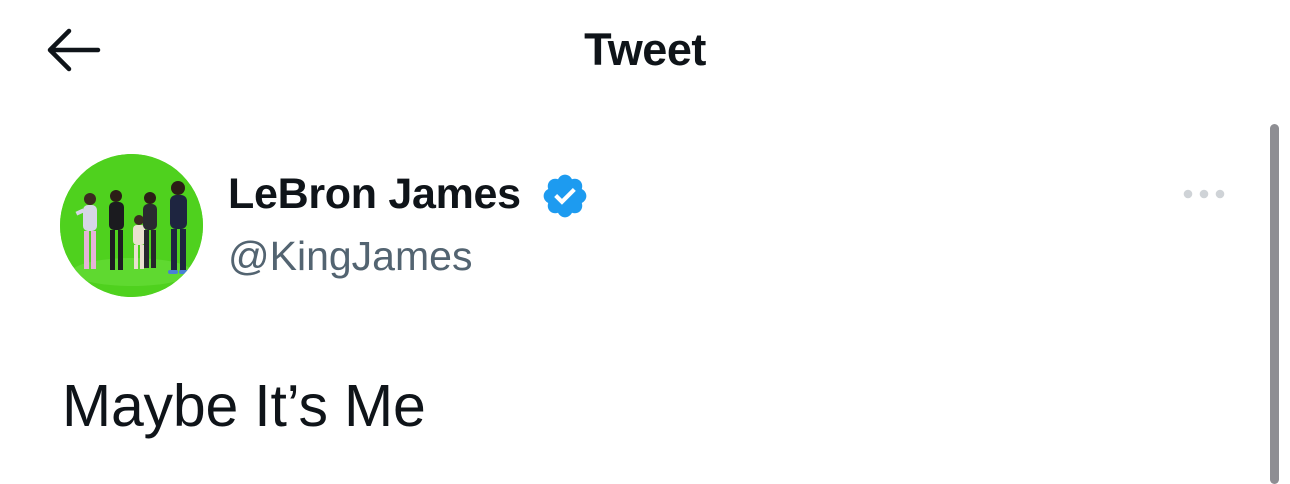 The image size is (1290, 484). Describe the element at coordinates (374, 194) in the screenshot. I see `author-name: LeBron James` at that location.